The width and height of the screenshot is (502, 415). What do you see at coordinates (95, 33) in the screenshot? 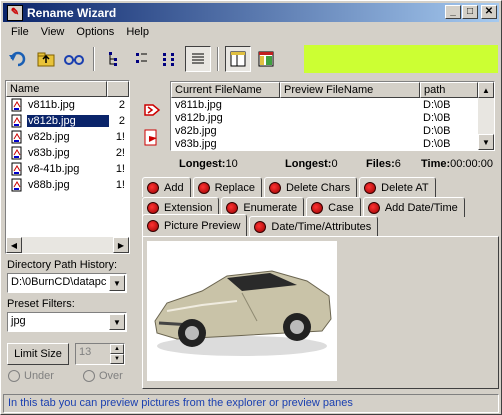
I see `menu-options: Options` at bounding box center [95, 33].